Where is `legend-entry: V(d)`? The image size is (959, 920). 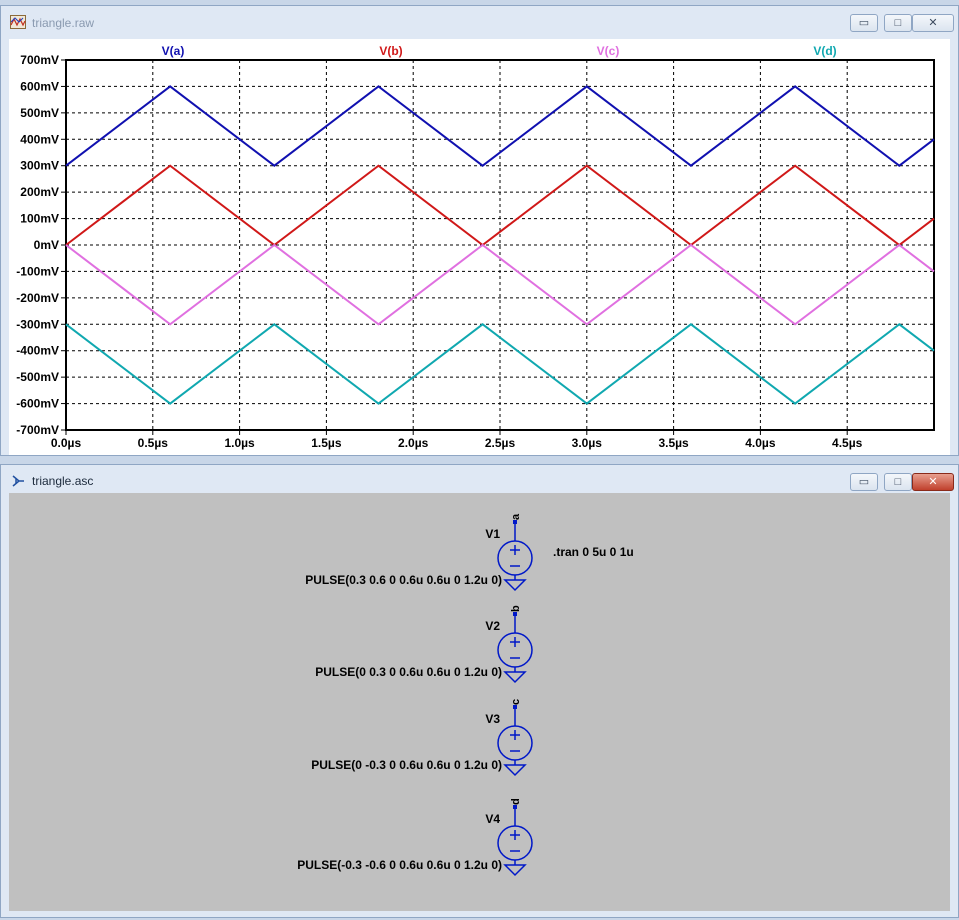 legend-entry: V(d) is located at coordinates (824, 51).